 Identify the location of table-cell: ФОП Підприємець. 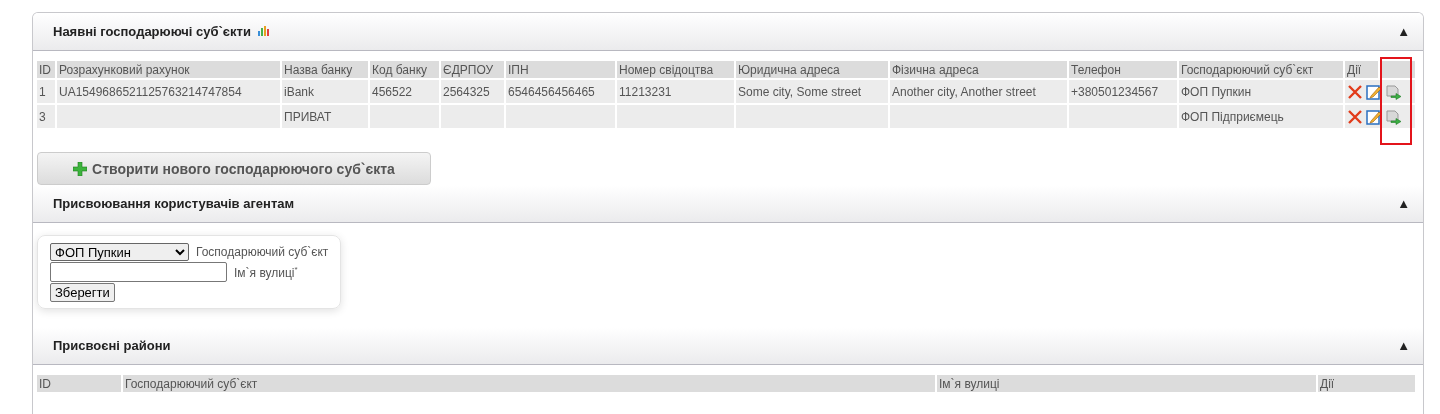
(1261, 116).